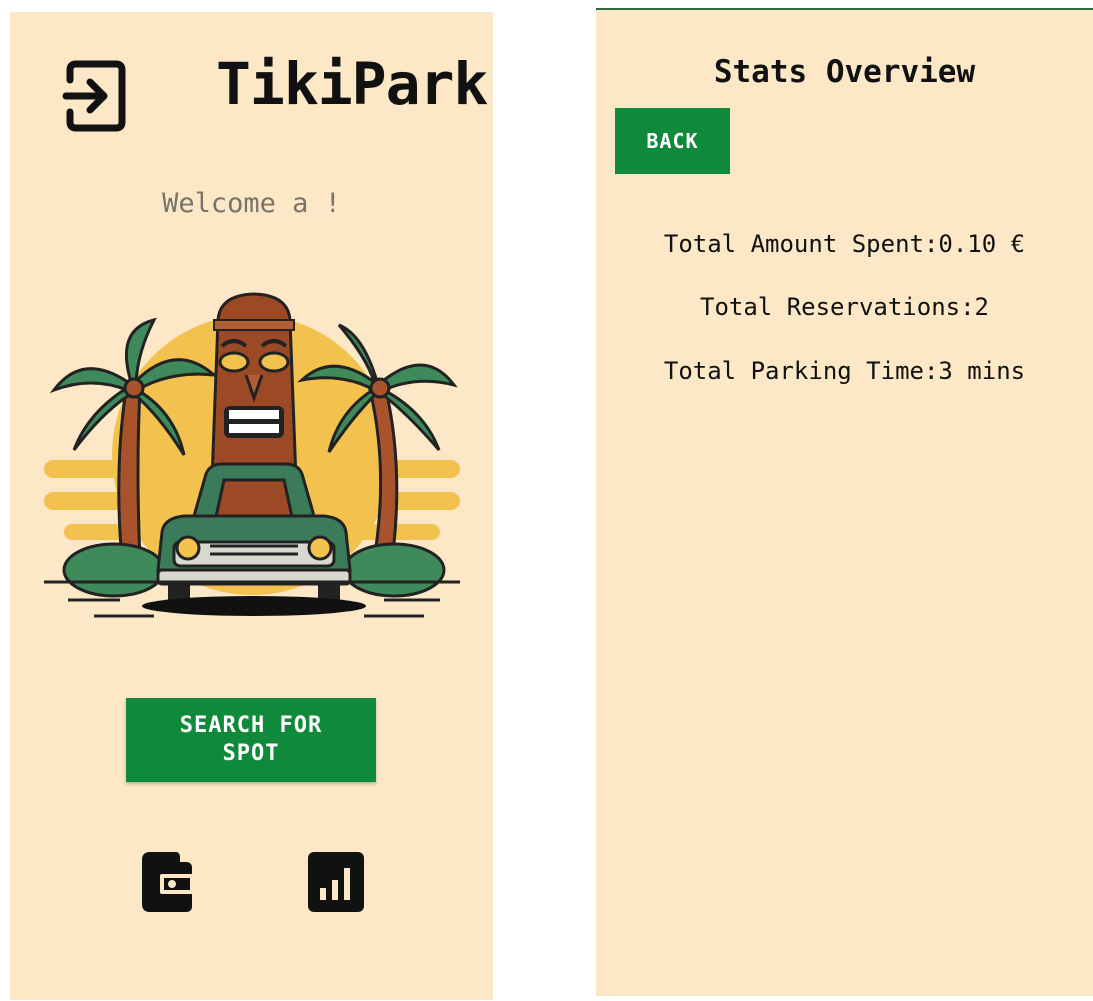 The width and height of the screenshot is (1093, 1001). I want to click on search-button-label: SEARCH FOR SPOT, so click(251, 739).